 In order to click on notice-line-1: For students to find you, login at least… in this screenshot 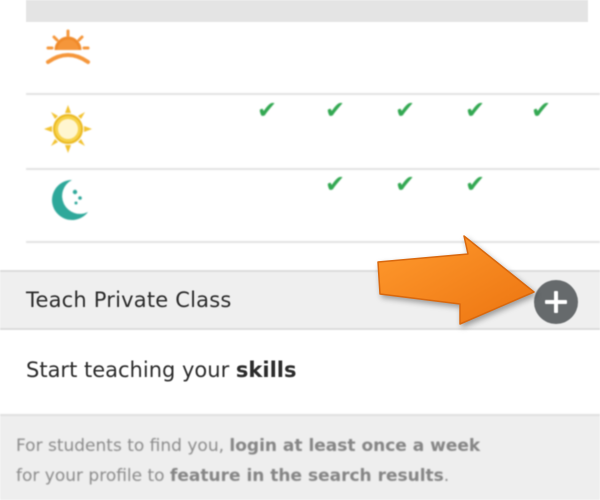, I will do `click(248, 446)`.